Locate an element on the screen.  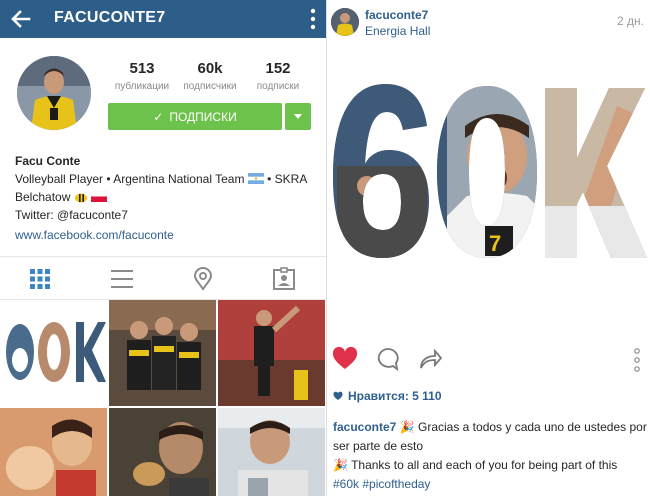
profile-full-name: Facu Conte is located at coordinates (48, 161).